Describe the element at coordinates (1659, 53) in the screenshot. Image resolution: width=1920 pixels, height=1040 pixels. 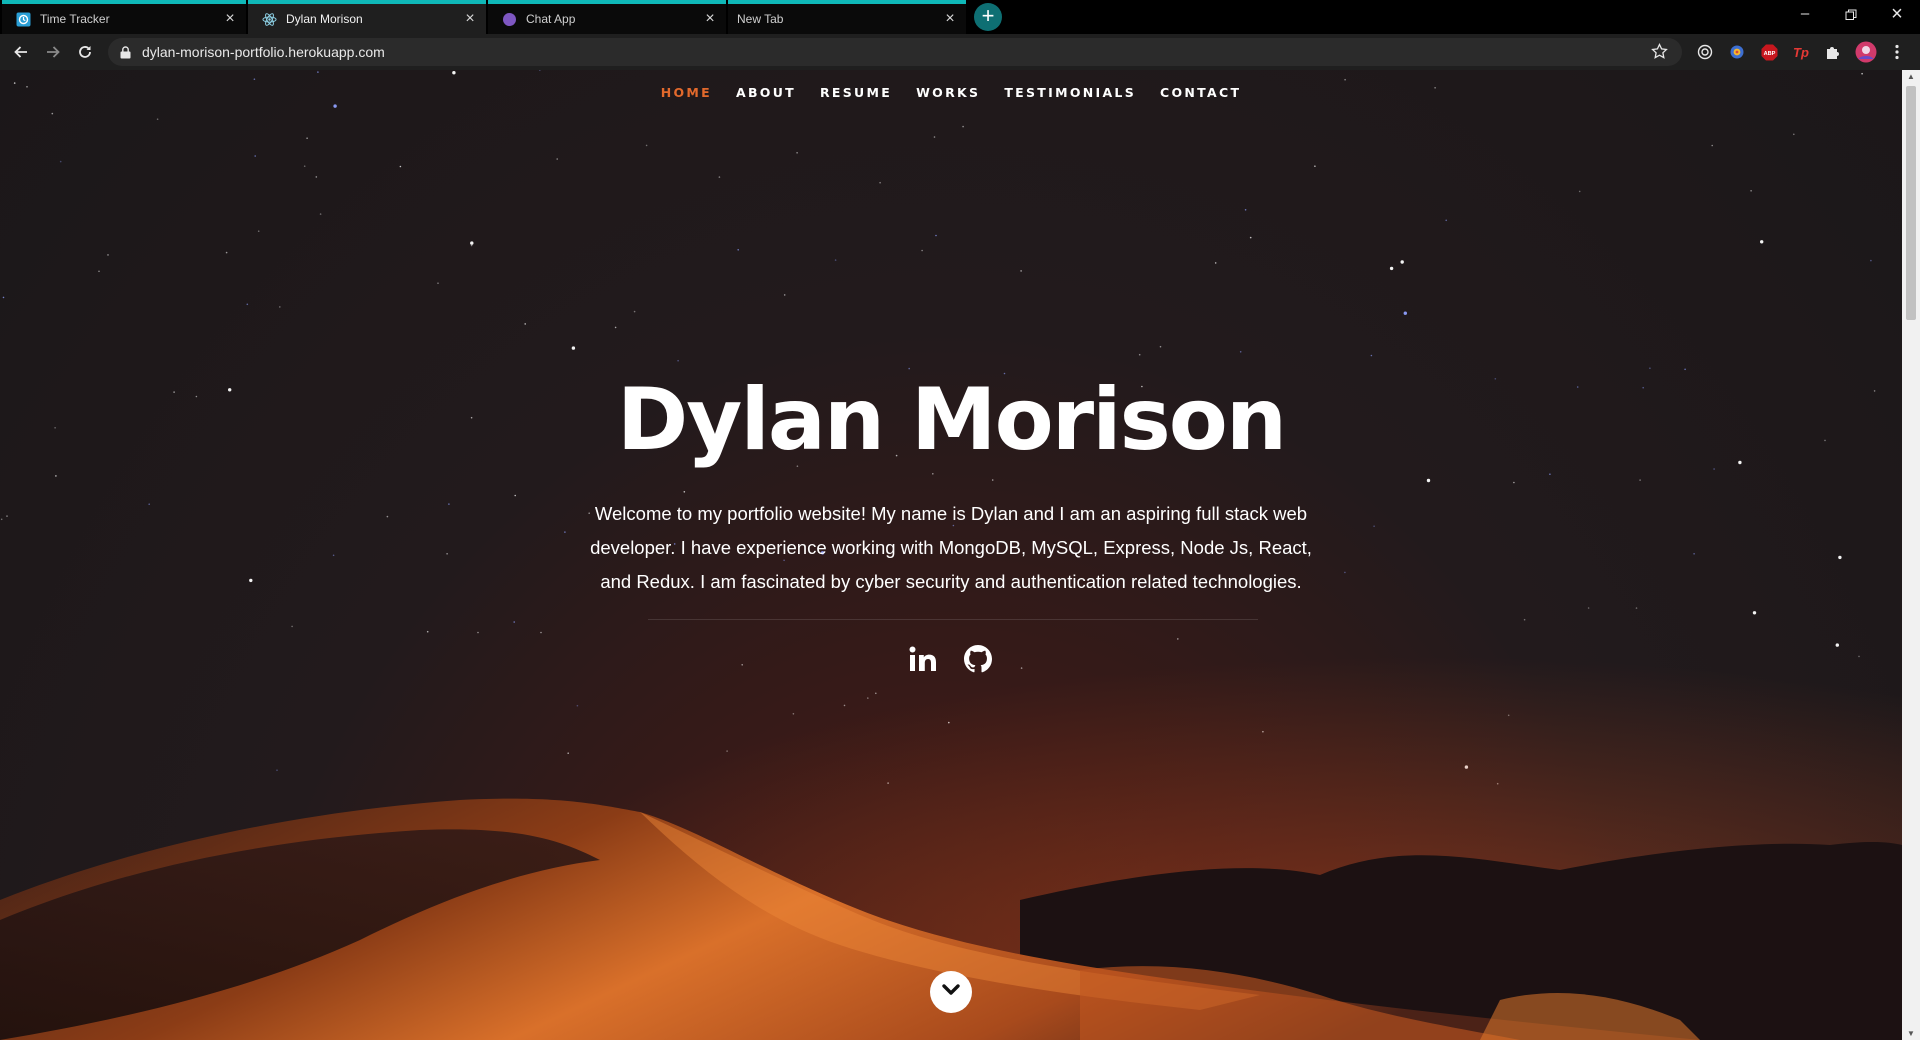
I see `bookmark-star-icon` at that location.